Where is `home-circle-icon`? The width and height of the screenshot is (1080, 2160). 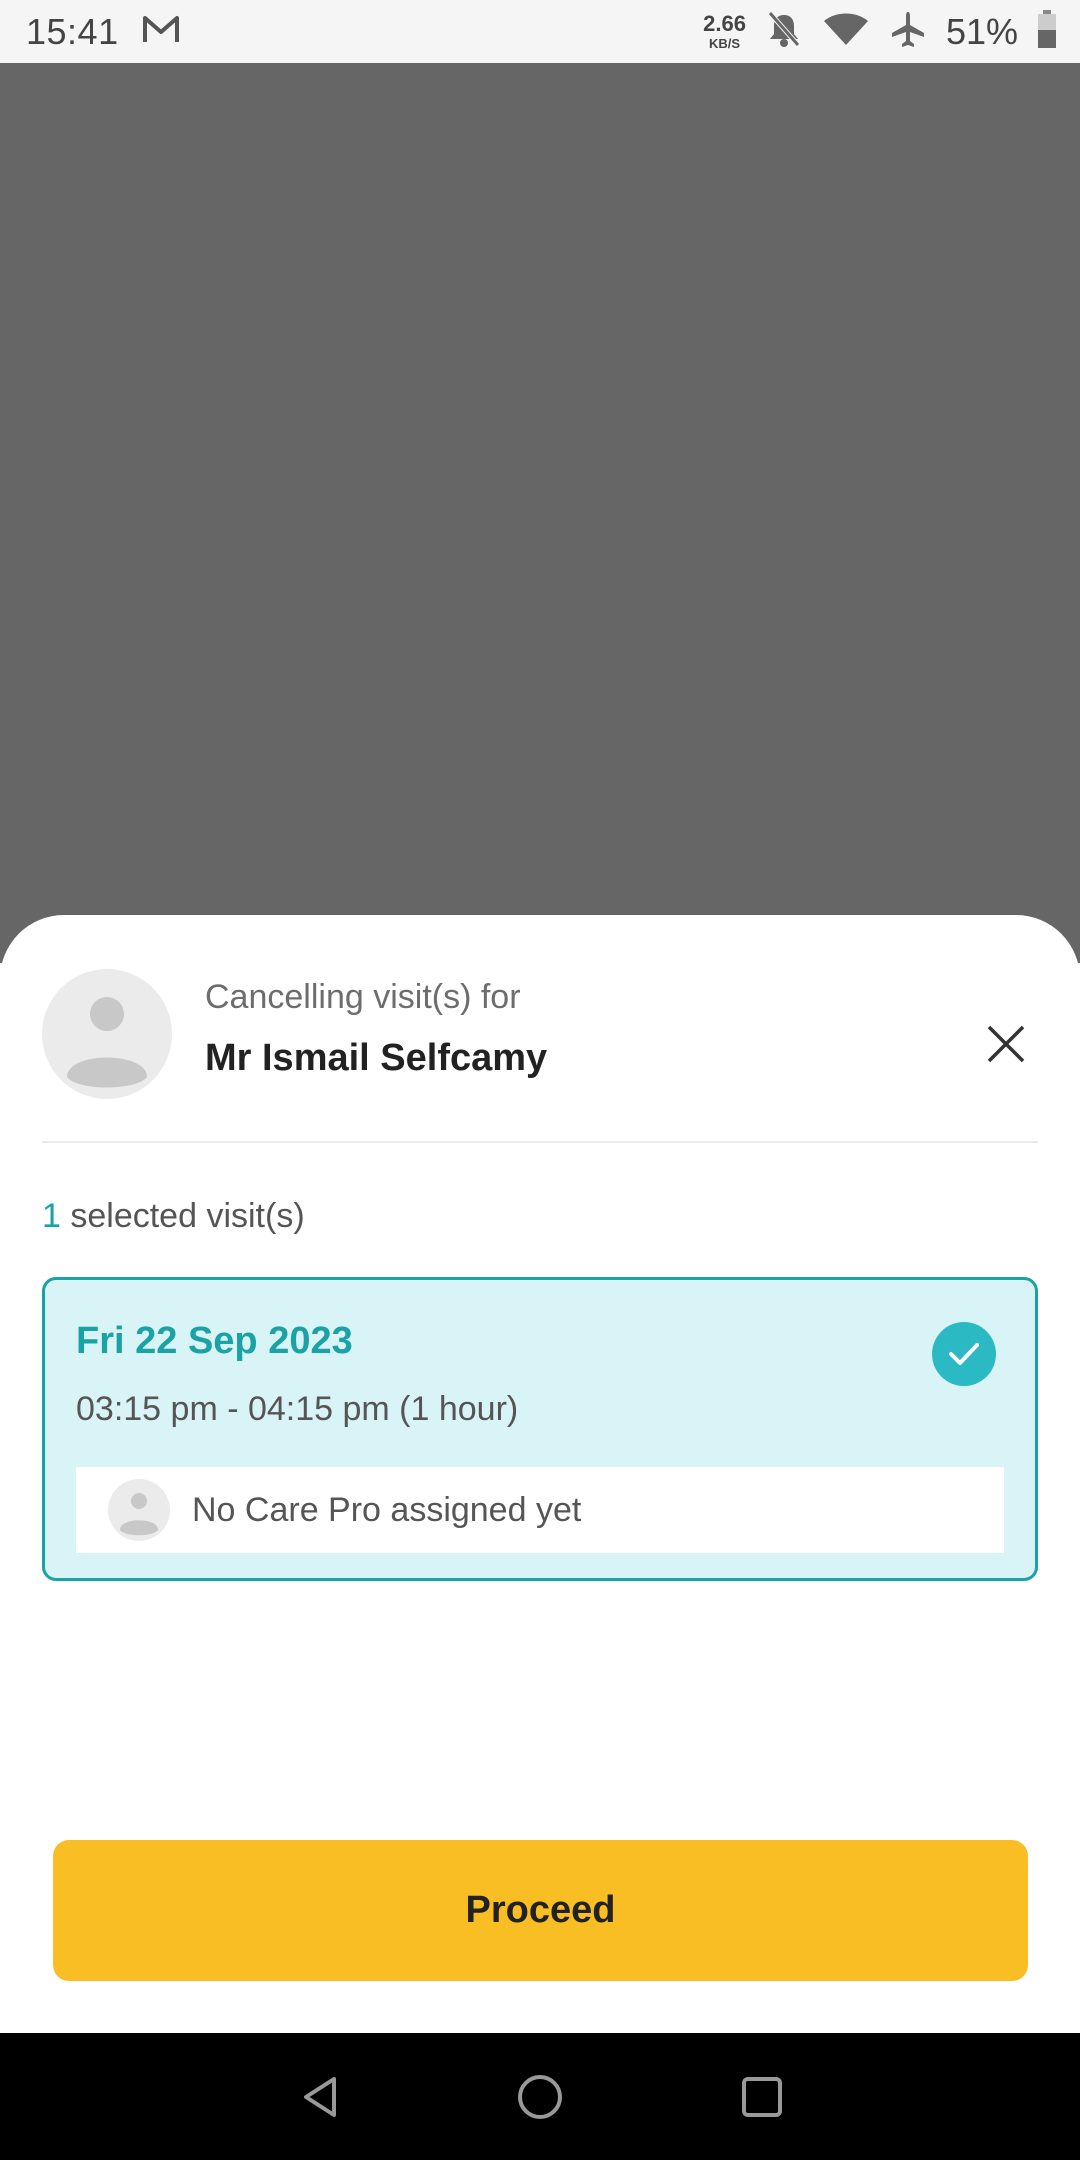
home-circle-icon is located at coordinates (540, 2097).